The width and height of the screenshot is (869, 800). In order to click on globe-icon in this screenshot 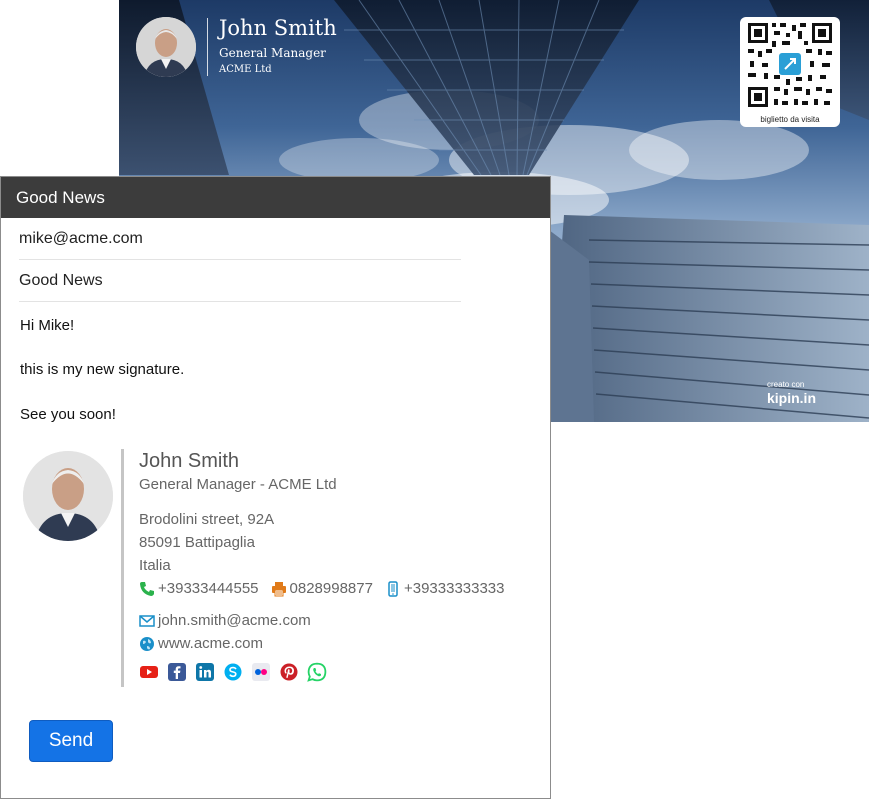, I will do `click(147, 644)`.